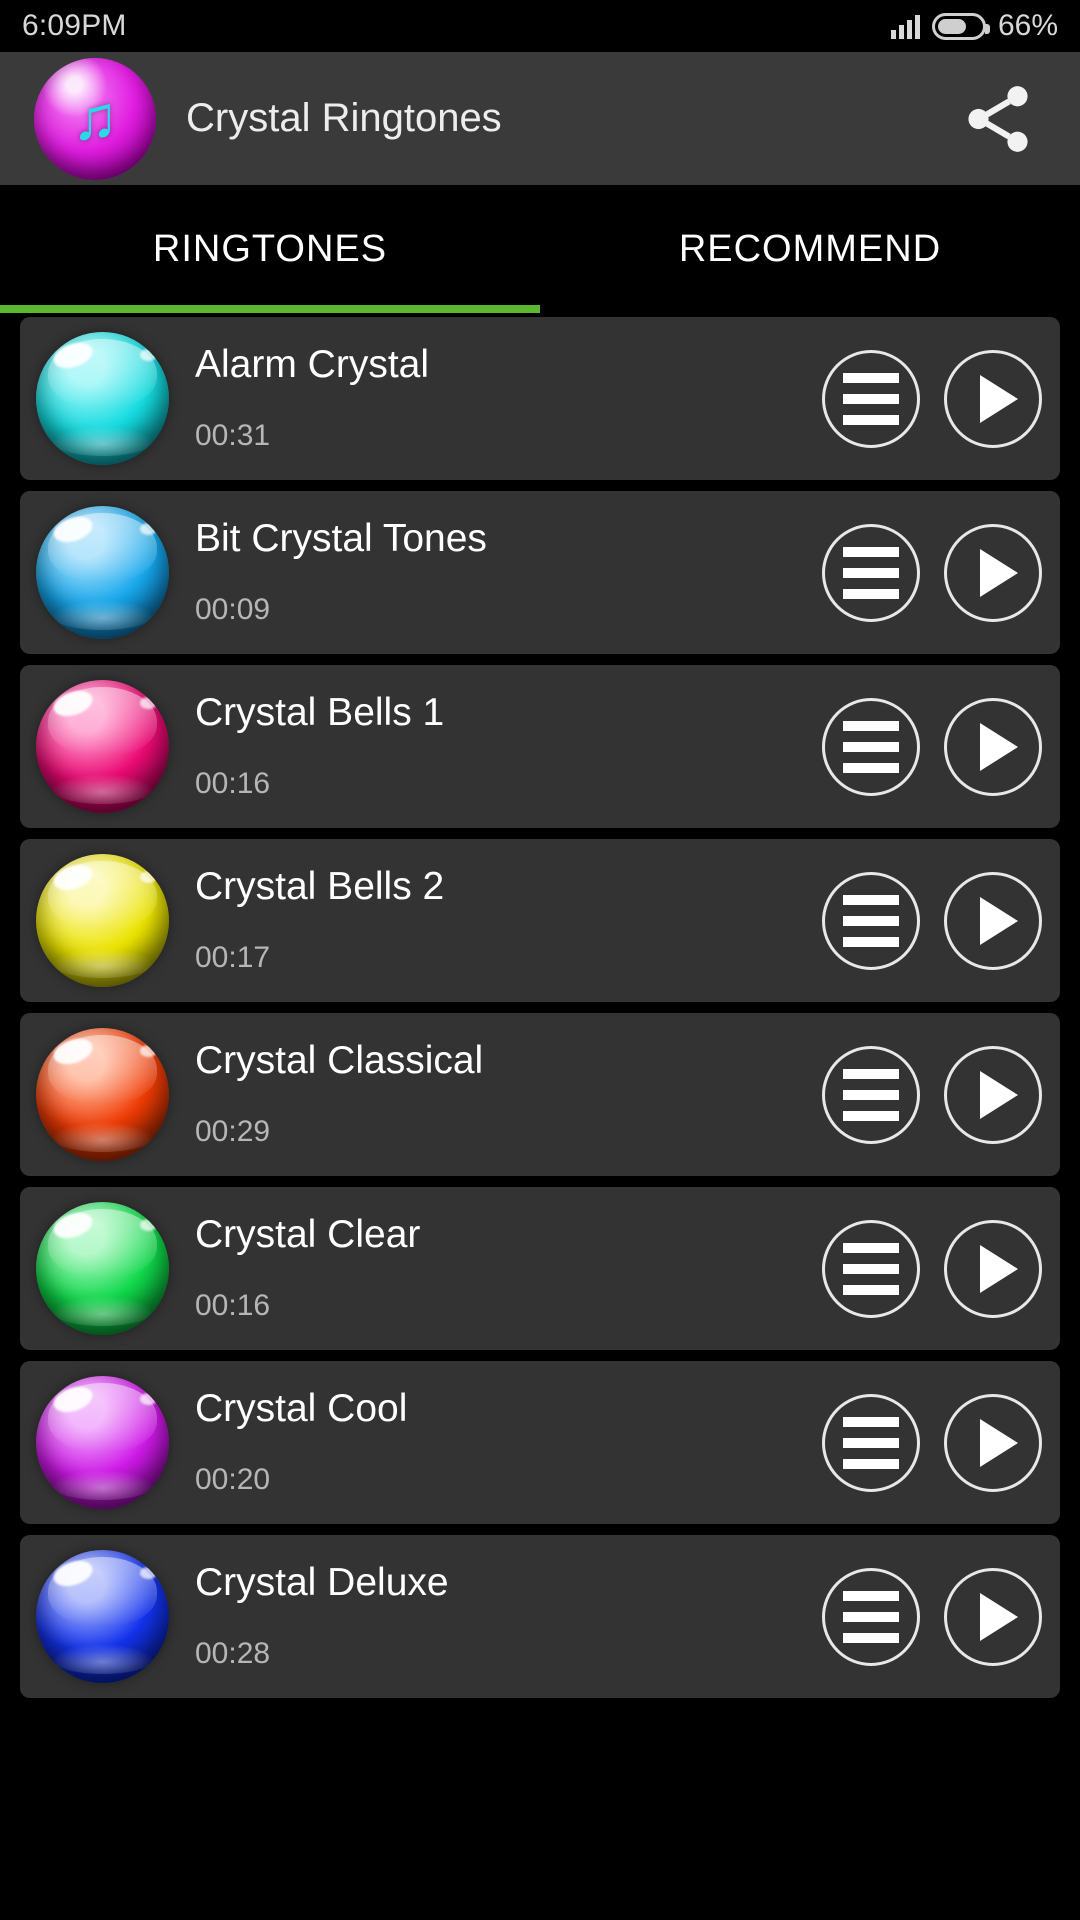 The height and width of the screenshot is (1920, 1080). Describe the element at coordinates (508, 1442) in the screenshot. I see `ringtone-info: Crystal Cool 00:20` at that location.